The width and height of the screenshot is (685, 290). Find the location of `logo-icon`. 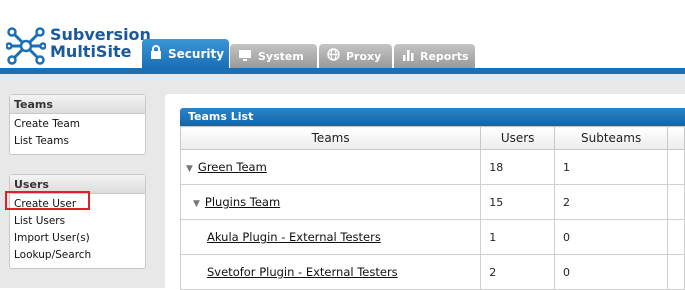

logo-icon is located at coordinates (26, 46).